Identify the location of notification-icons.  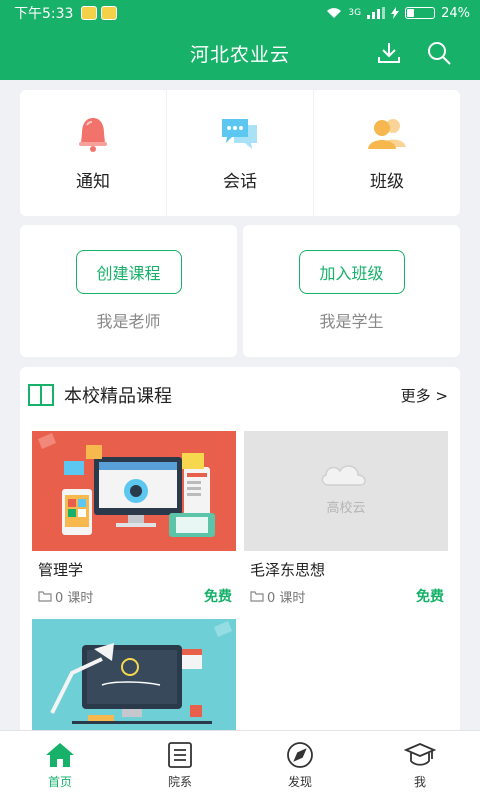
(99, 13).